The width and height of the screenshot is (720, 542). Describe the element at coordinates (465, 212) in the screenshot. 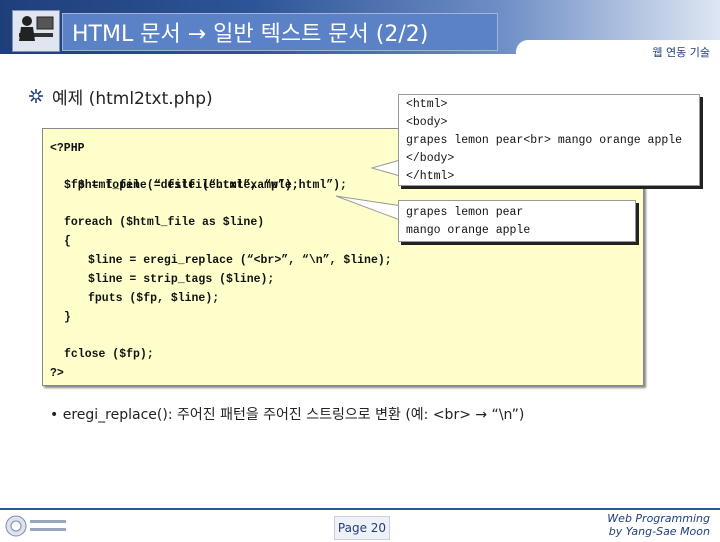

I see `callout-line: grapes lemon pear` at that location.